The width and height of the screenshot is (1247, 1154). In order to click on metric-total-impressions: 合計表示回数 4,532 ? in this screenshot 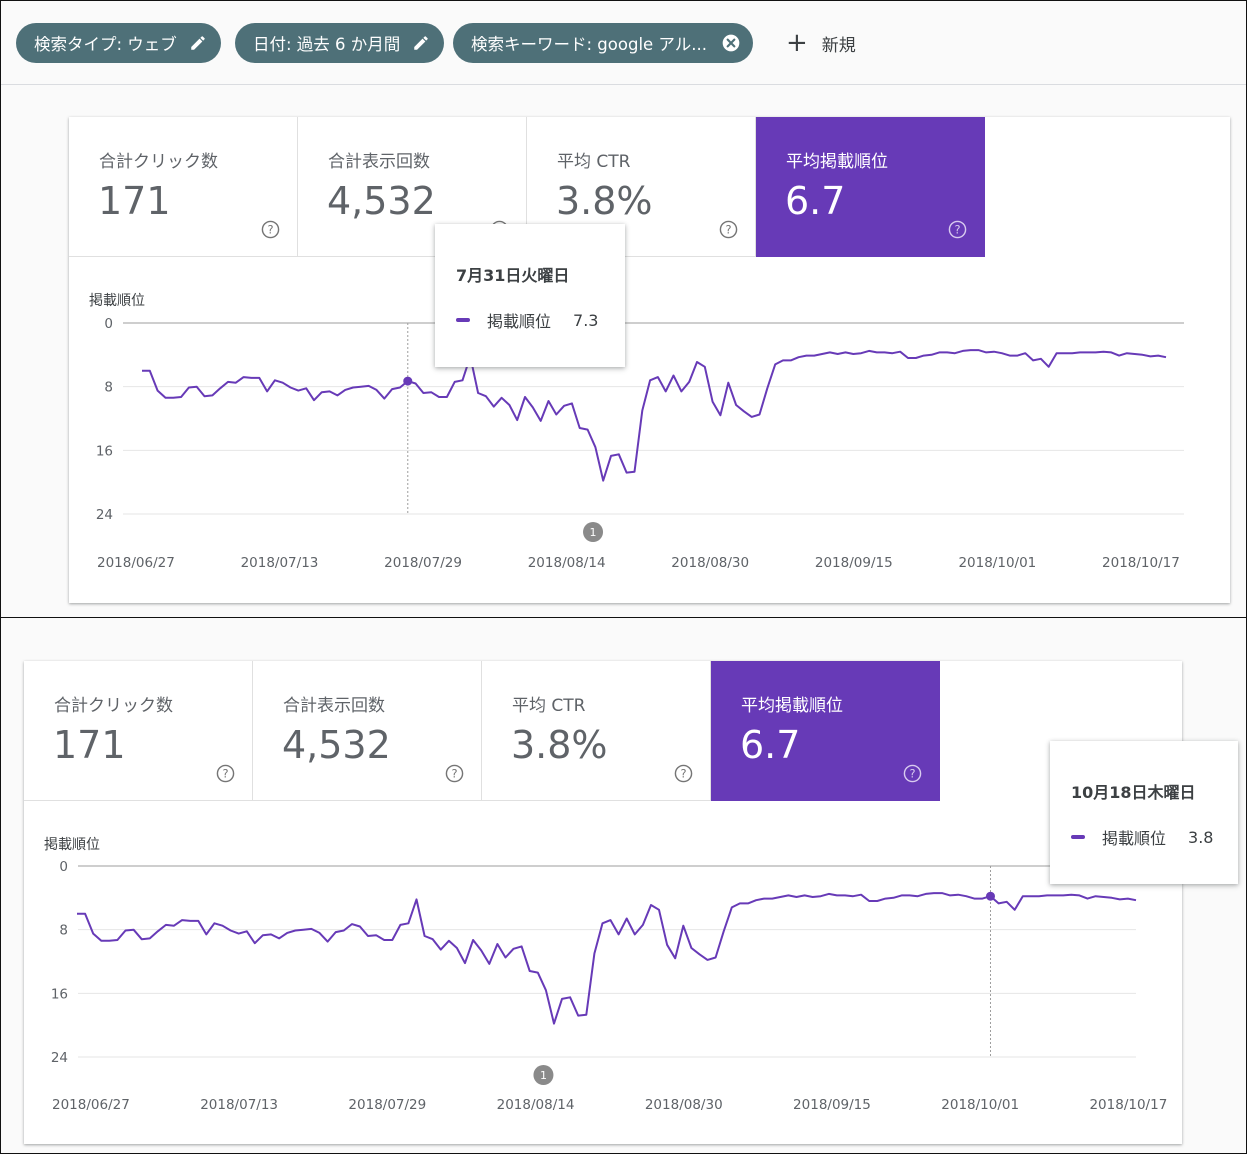, I will do `click(367, 731)`.